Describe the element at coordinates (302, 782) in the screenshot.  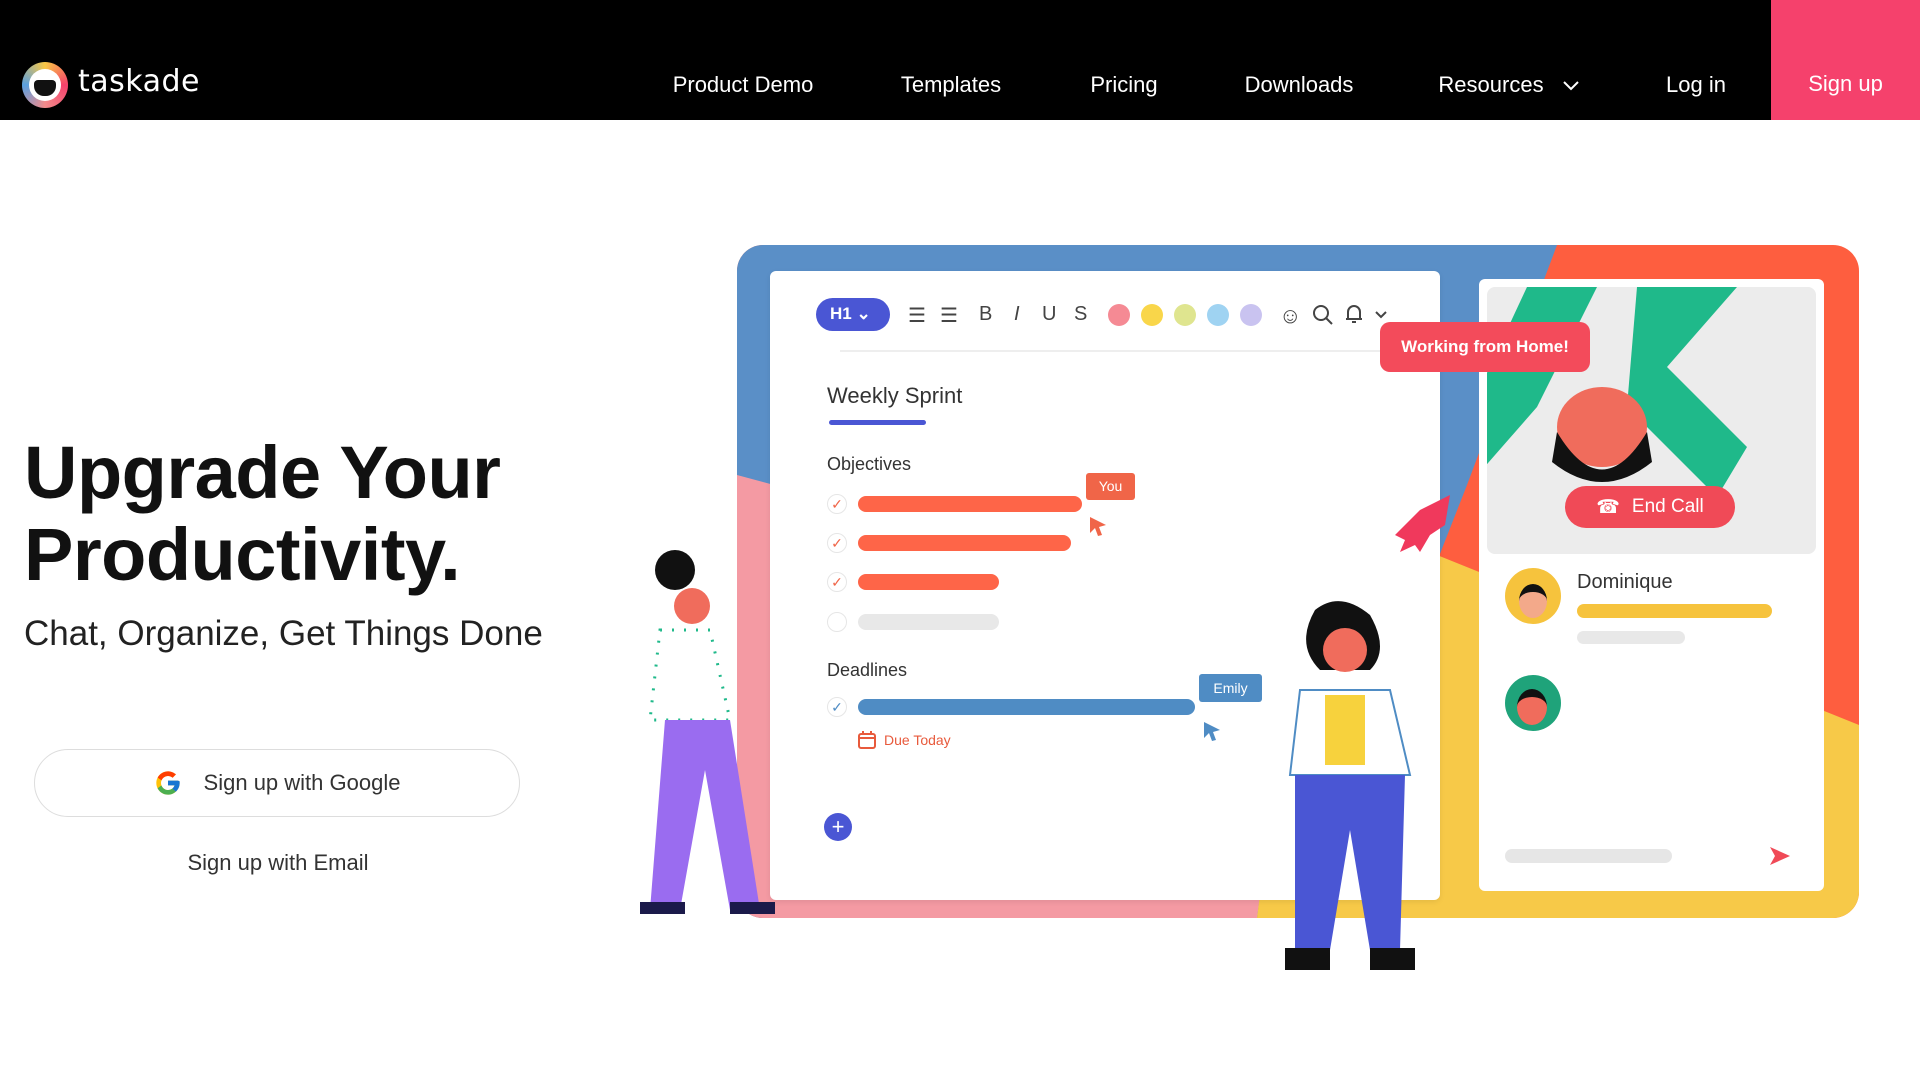
I see `google-signup-label: Sign up with Google` at that location.